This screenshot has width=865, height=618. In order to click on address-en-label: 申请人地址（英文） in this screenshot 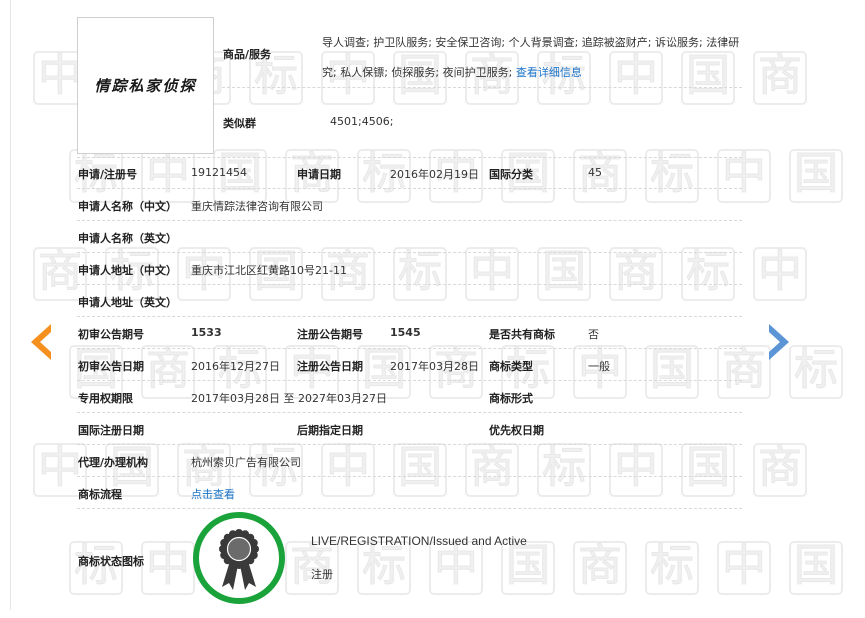, I will do `click(127, 302)`.